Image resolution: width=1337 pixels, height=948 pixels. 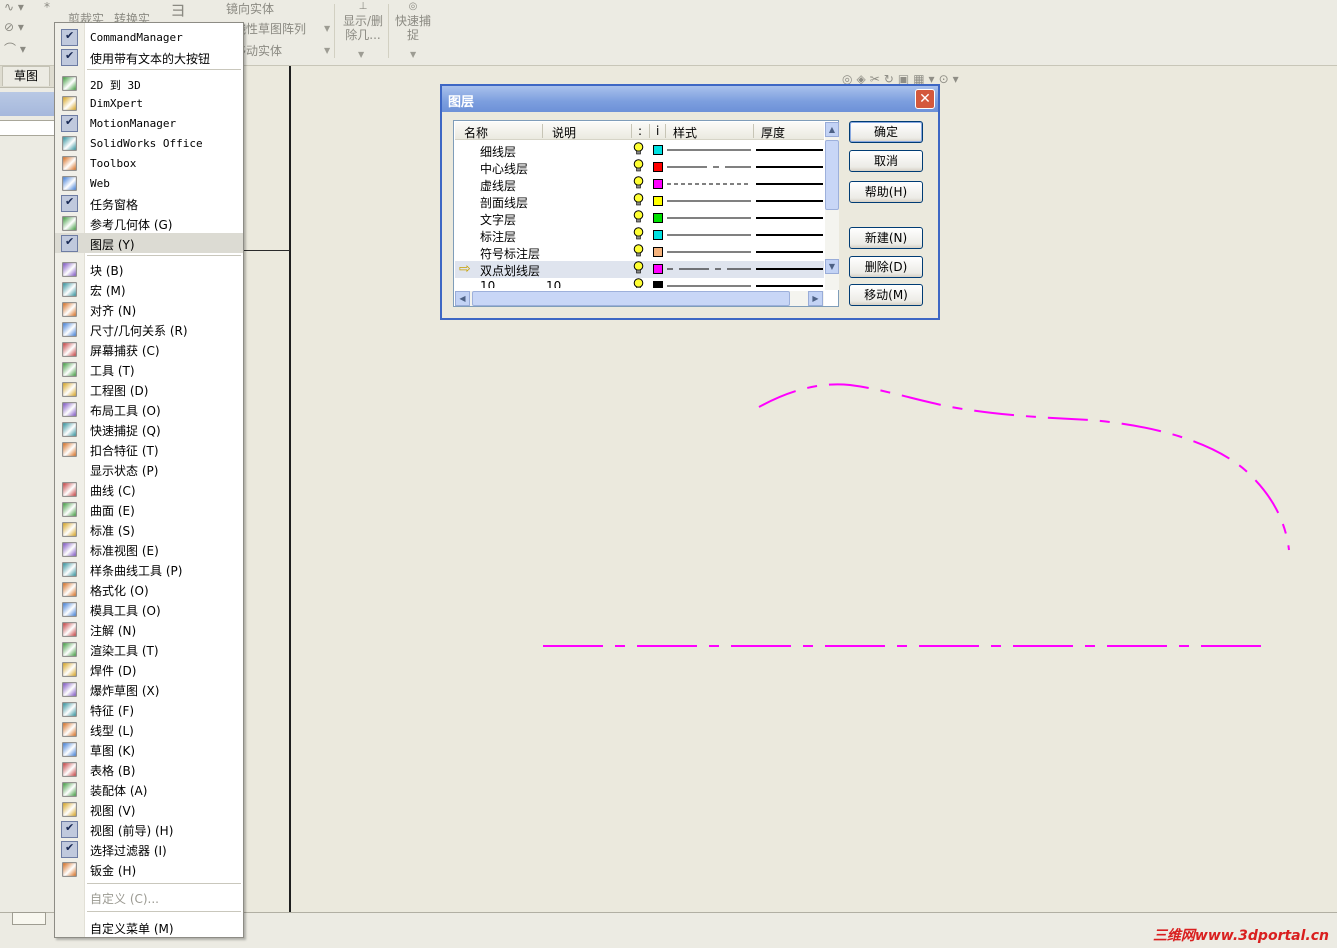 I want to click on menu-item: 钣金 (H), so click(x=149, y=869).